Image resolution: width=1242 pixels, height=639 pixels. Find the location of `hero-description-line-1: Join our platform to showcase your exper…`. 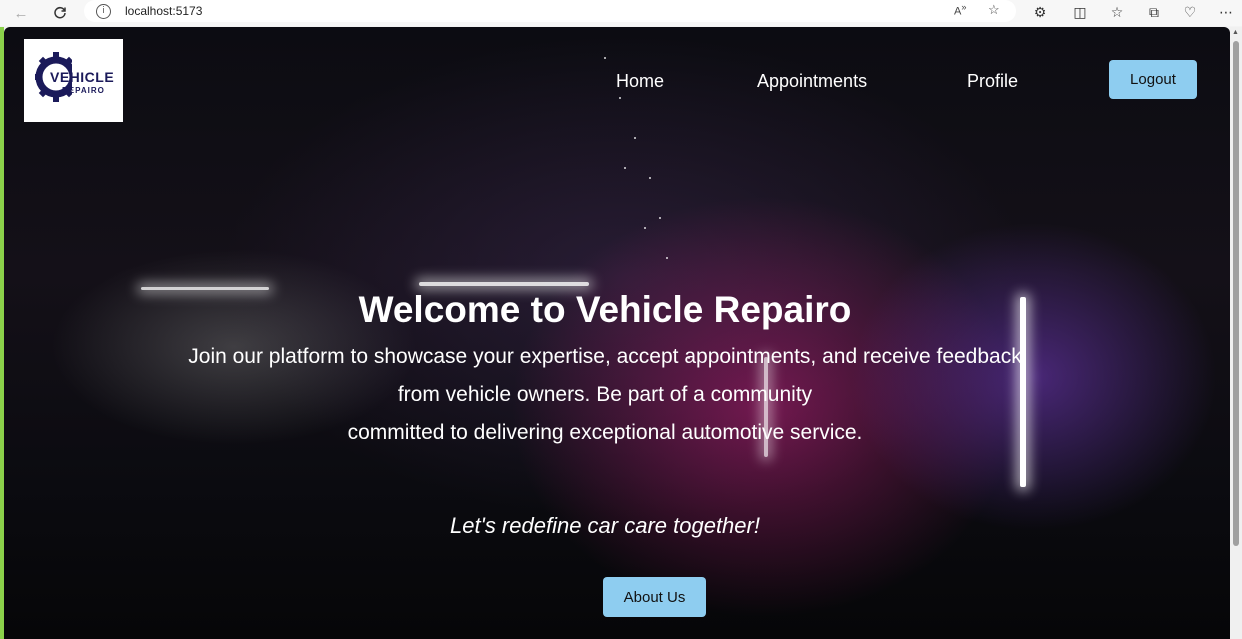

hero-description-line-1: Join our platform to showcase your exper… is located at coordinates (605, 356).